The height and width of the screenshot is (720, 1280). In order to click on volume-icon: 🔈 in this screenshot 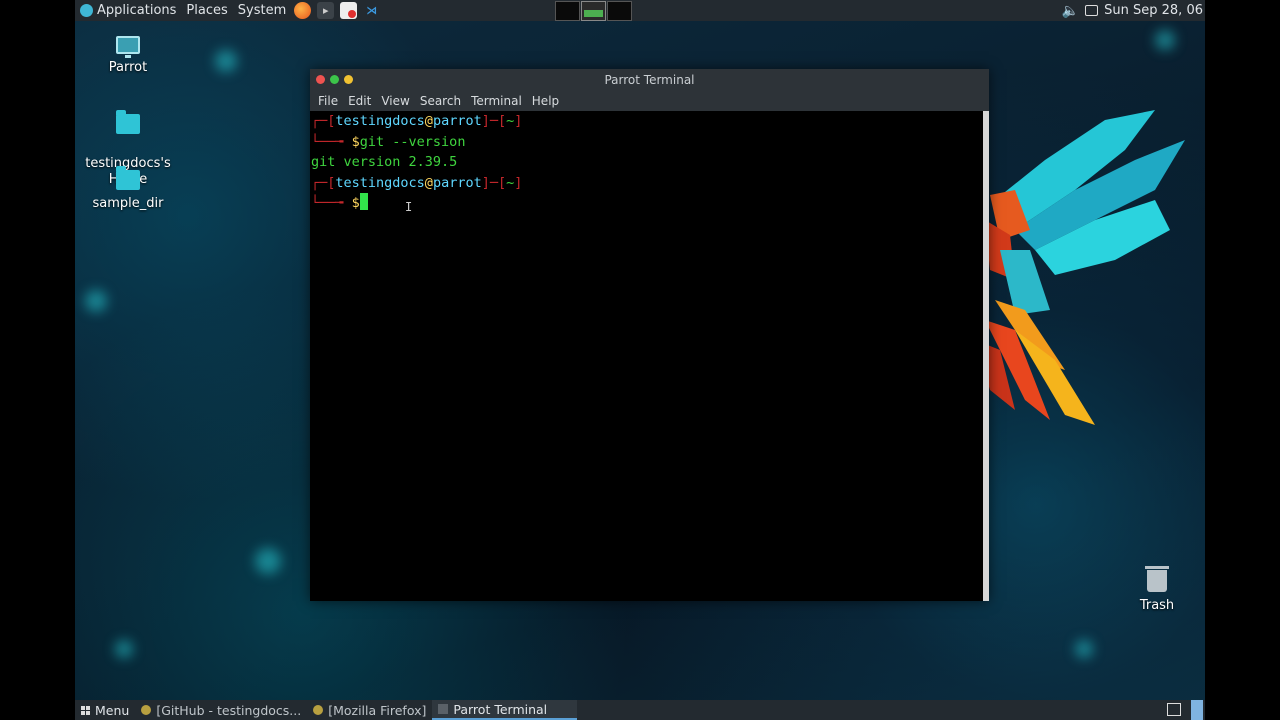, I will do `click(1070, 11)`.